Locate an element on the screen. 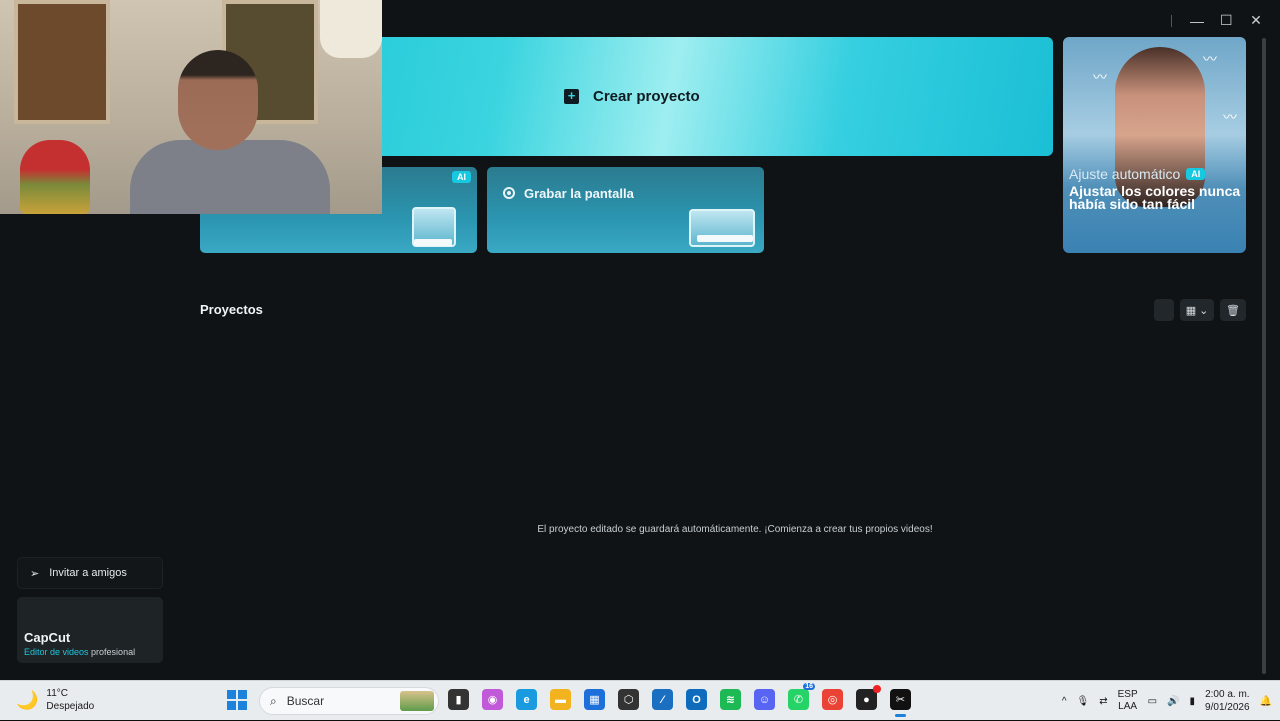 The height and width of the screenshot is (721, 1280). unity-icon: ⬡ is located at coordinates (628, 699).